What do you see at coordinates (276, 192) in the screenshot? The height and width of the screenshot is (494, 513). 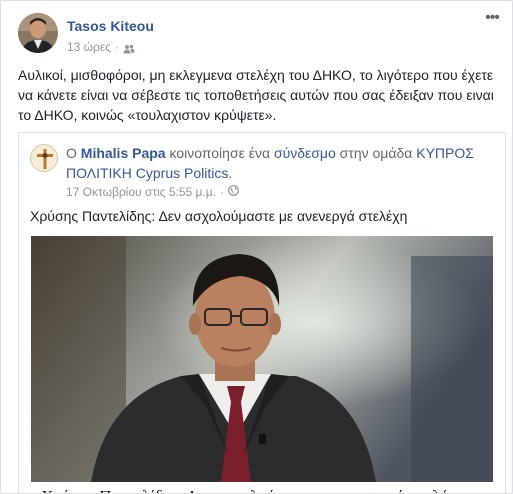 I see `shared-meta: 17 Οκτωβρίου στις 5:55 μ.μ. ·` at bounding box center [276, 192].